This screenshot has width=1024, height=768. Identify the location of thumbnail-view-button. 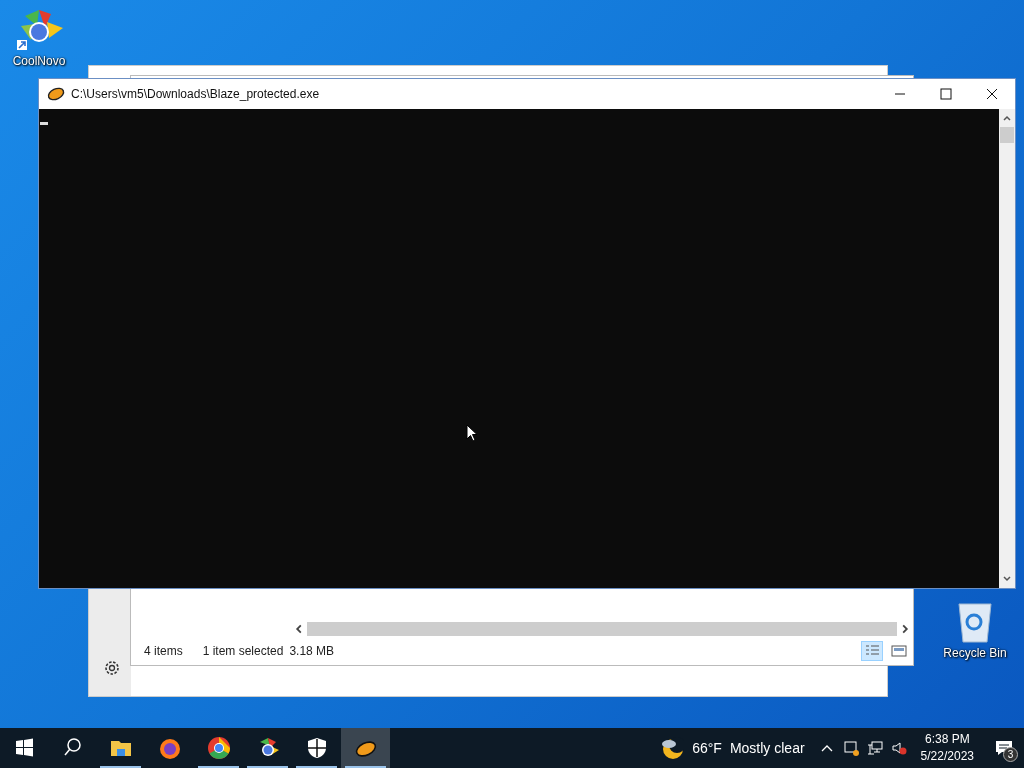
(899, 651).